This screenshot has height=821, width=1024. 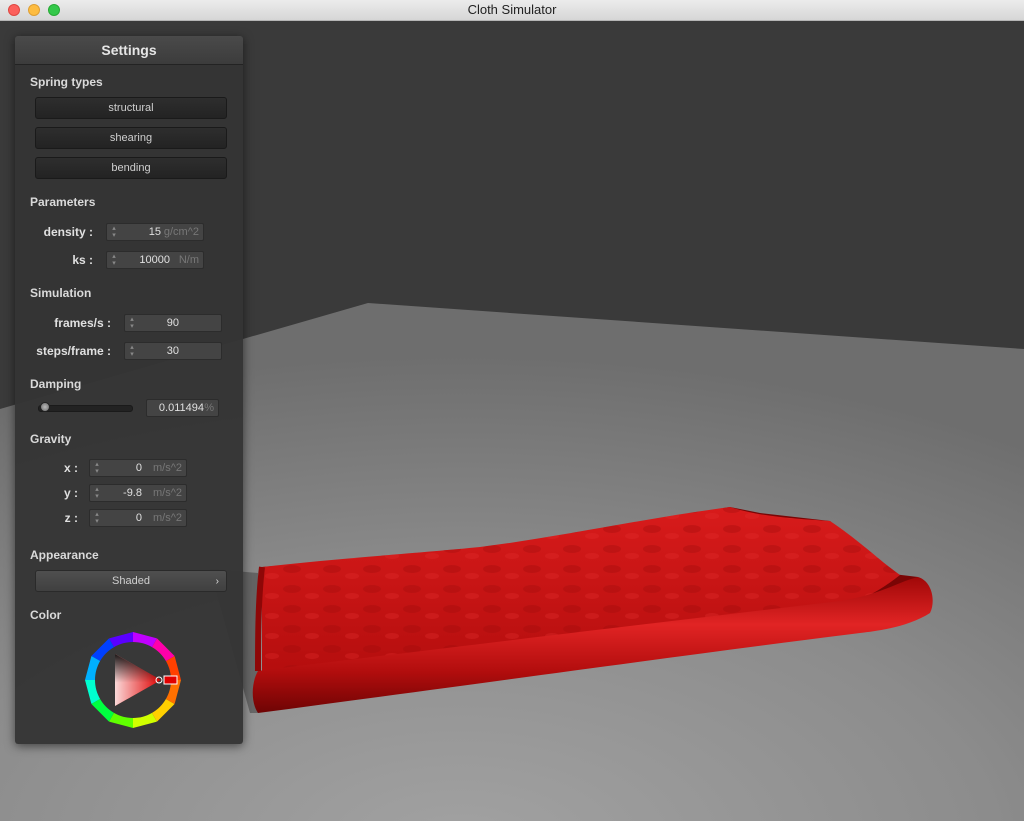 I want to click on density-label: density :, so click(x=68, y=232).